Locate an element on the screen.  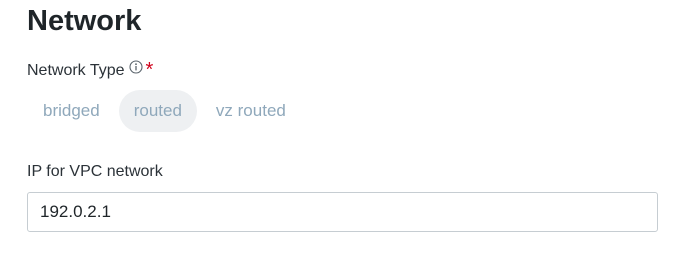
network-type-option-bridged: bridged is located at coordinates (71, 111).